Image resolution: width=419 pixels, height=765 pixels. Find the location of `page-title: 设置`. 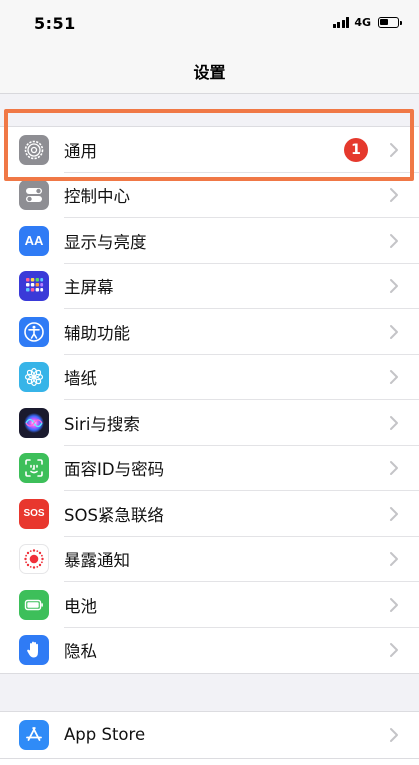

page-title: 设置 is located at coordinates (209, 72).